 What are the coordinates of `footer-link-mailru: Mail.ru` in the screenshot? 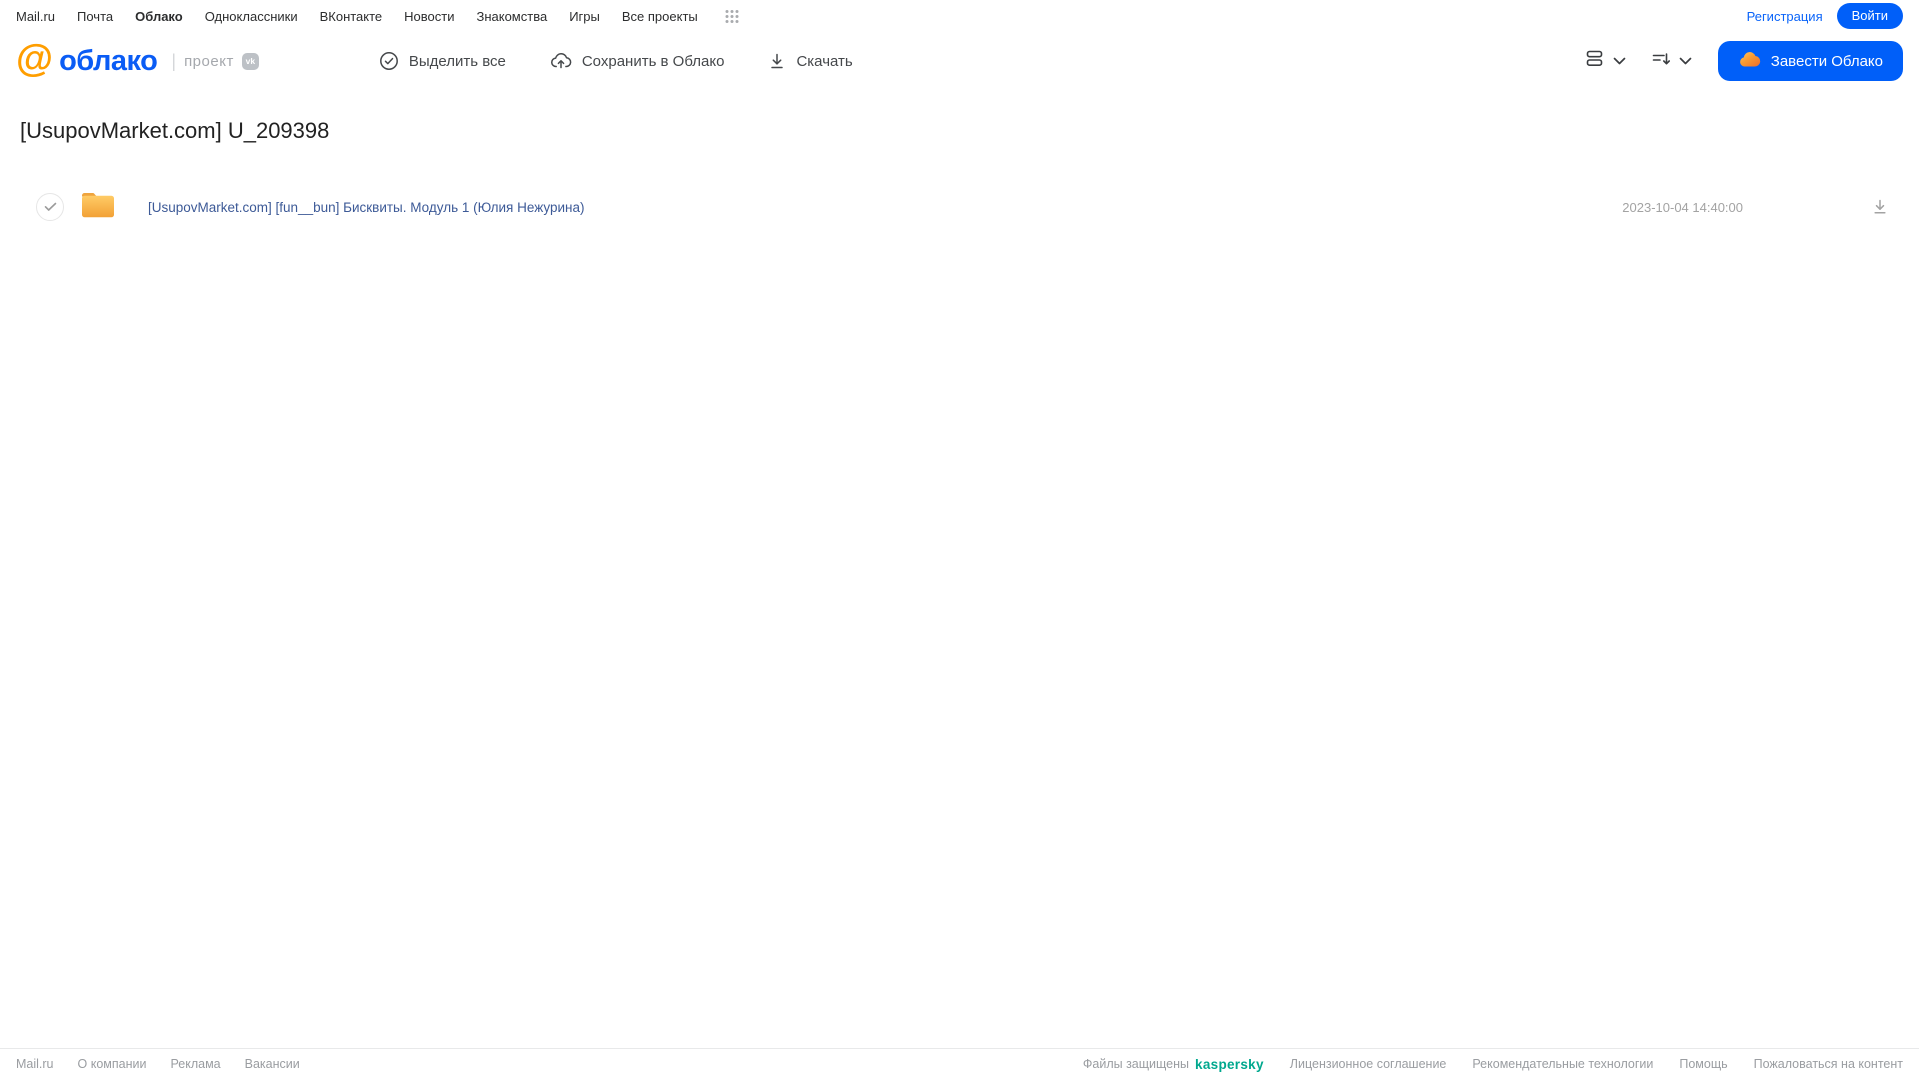 It's located at (35, 1064).